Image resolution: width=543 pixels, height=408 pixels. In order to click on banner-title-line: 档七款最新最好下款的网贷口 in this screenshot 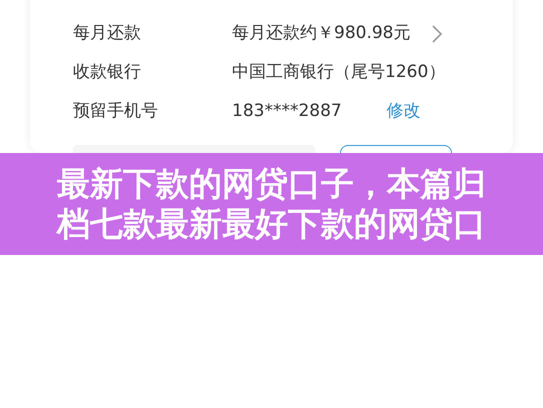, I will do `click(271, 224)`.